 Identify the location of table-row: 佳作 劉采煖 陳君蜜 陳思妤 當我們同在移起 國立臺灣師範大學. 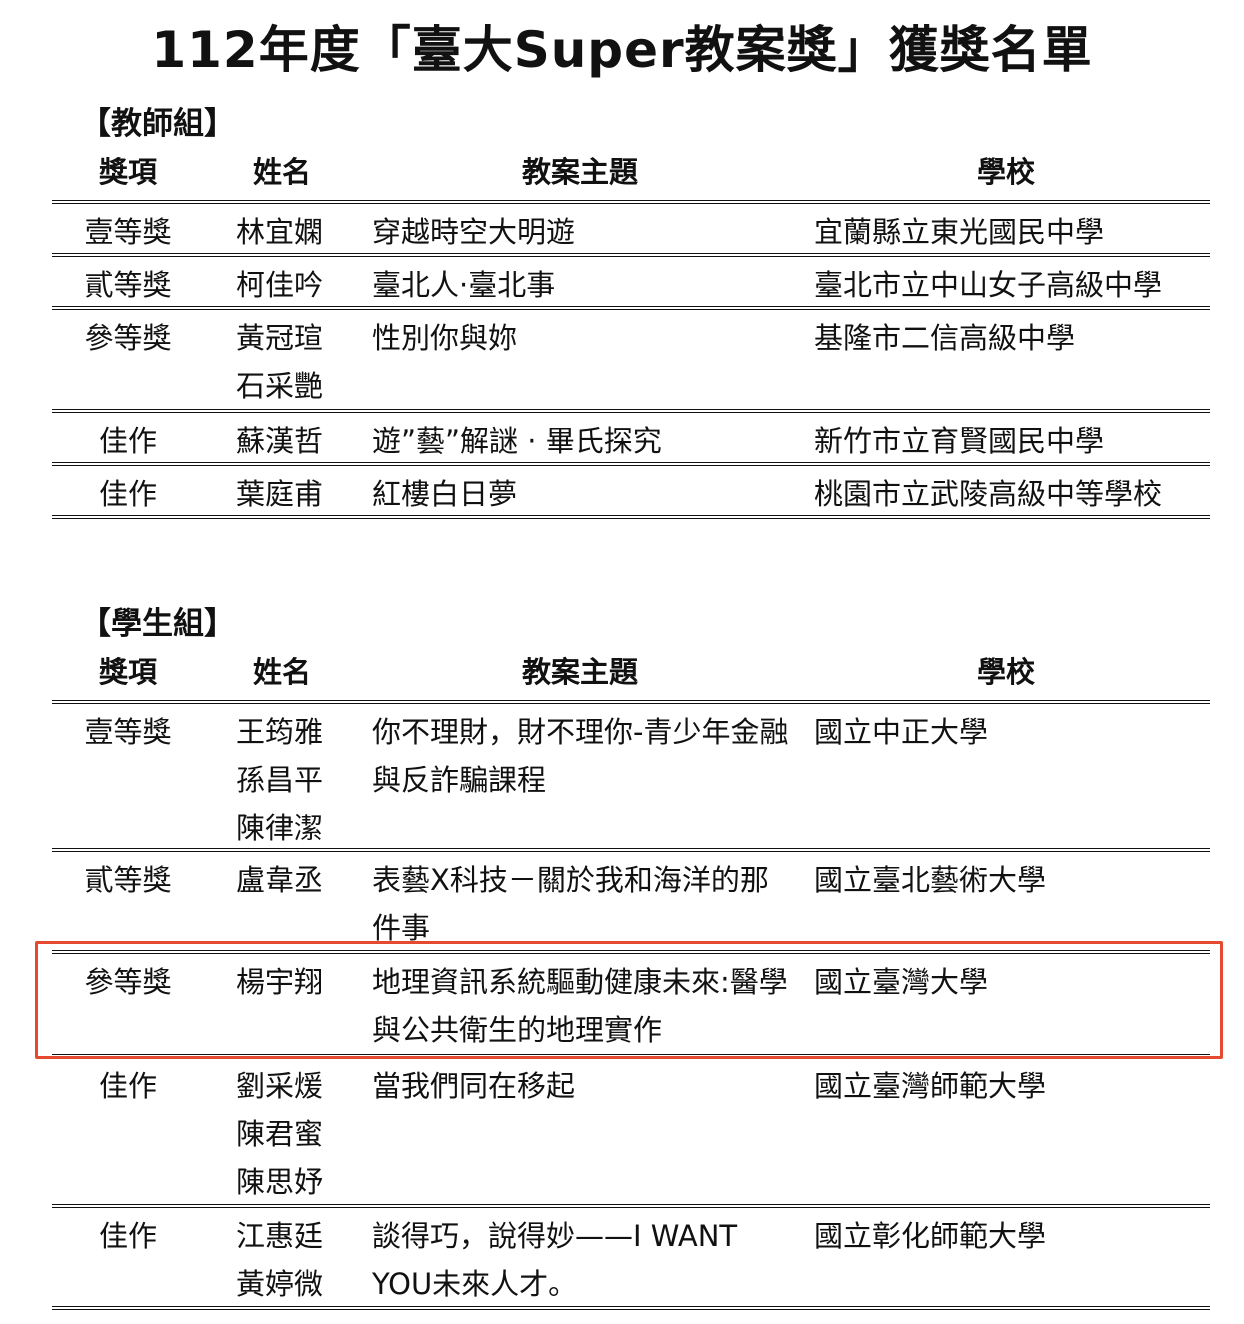
(631, 1133).